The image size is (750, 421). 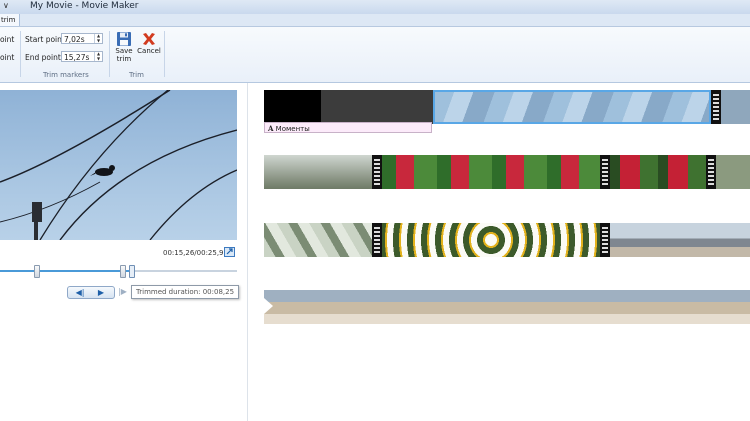 What do you see at coordinates (195, 253) in the screenshot?
I see `timecode-display: 00:15,26/00:25,95` at bounding box center [195, 253].